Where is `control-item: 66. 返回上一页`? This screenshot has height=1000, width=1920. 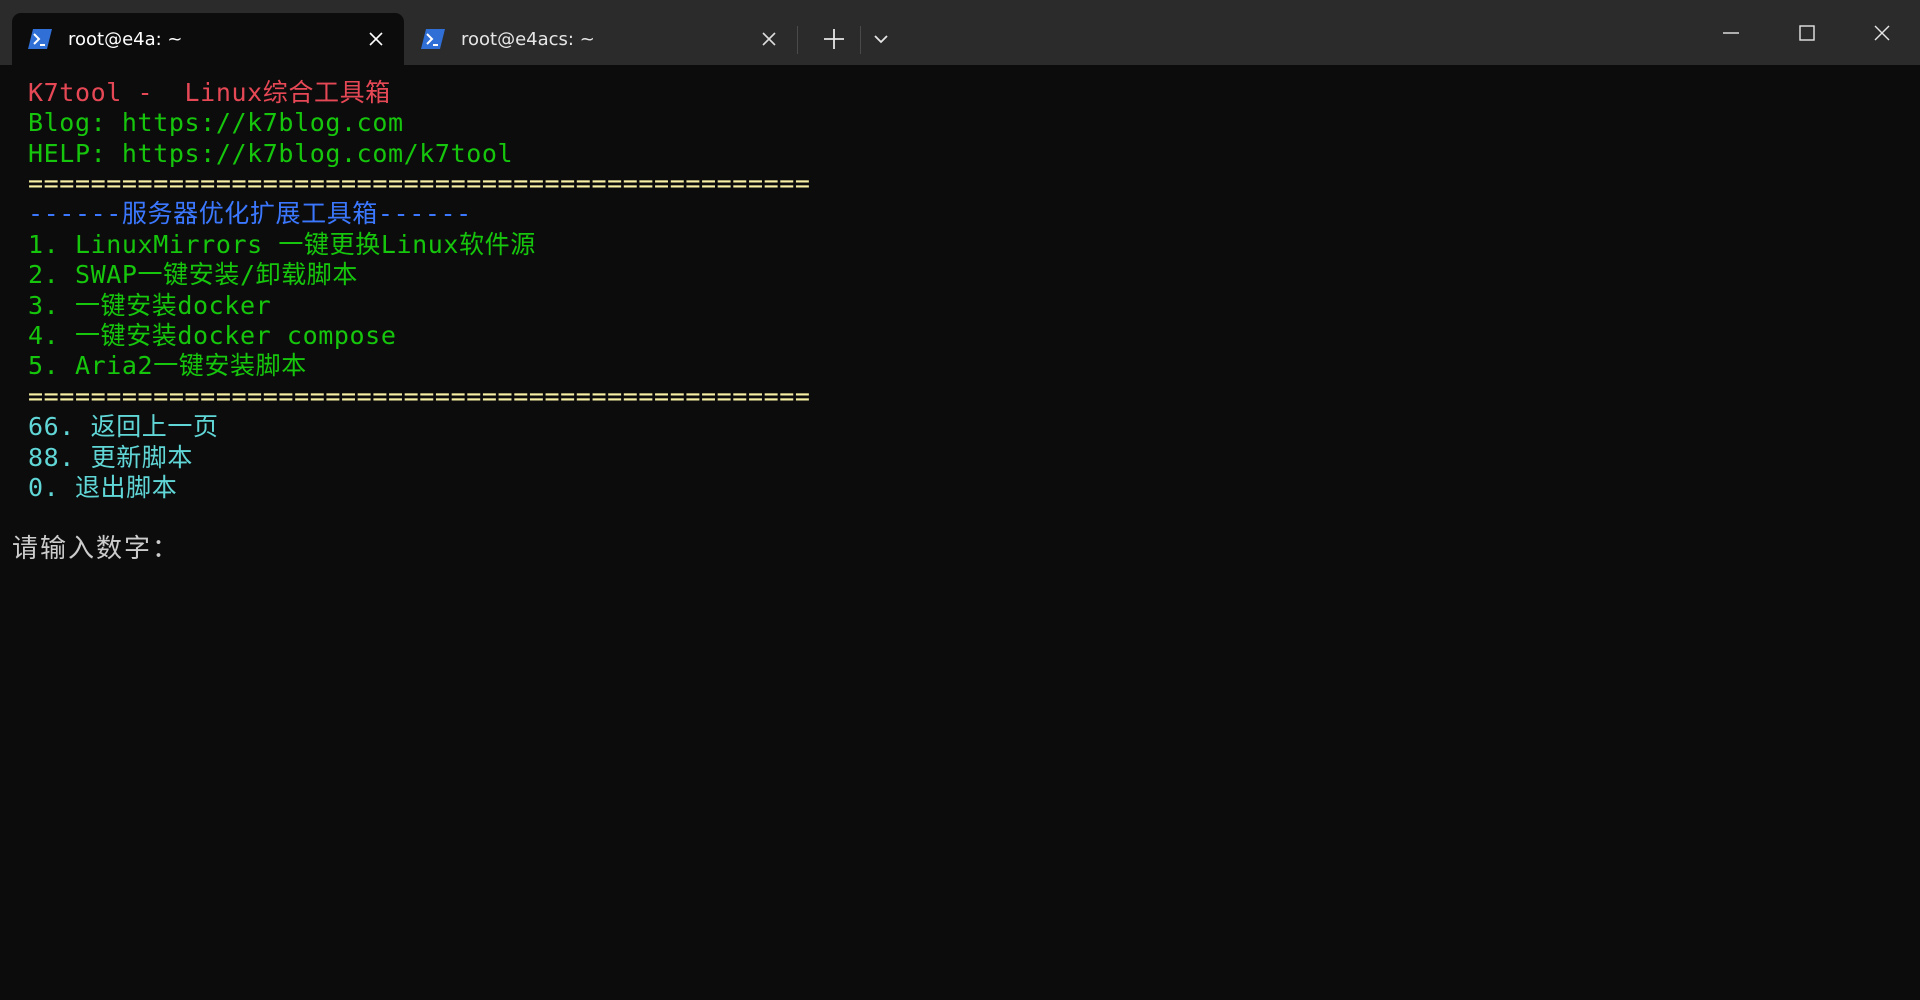
control-item: 66. 返回上一页 is located at coordinates (123, 426).